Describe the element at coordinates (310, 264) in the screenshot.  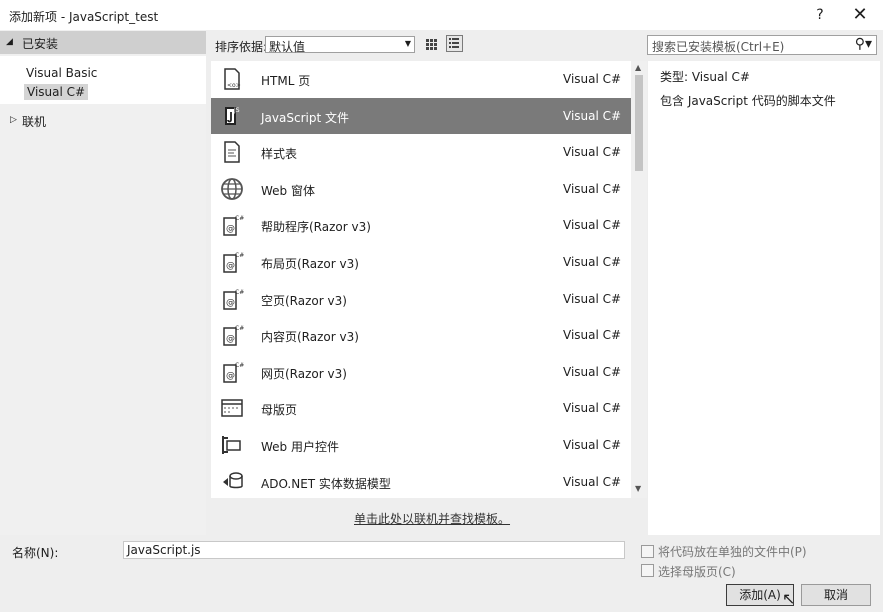
I see `template-name: 布局页(Razor v3)` at that location.